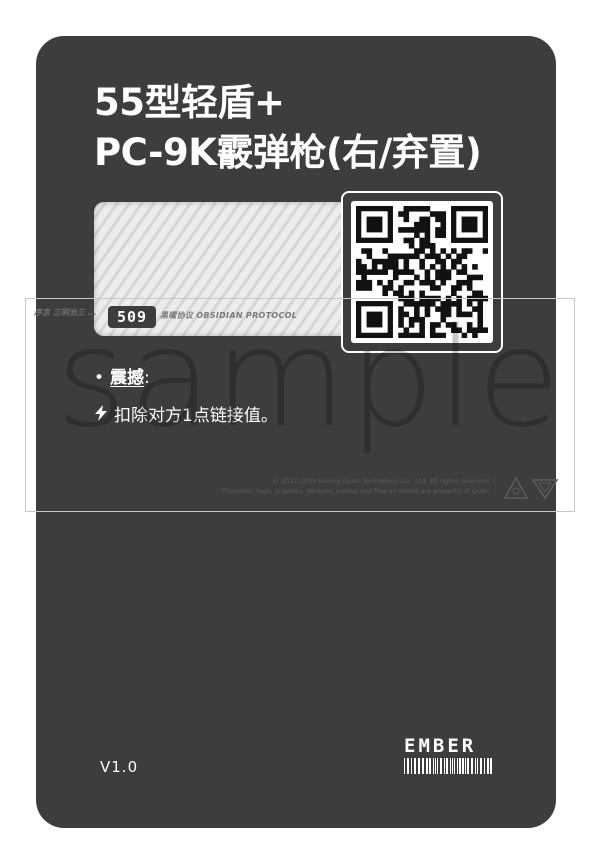 This screenshot has height=863, width=591. I want to click on rating-mark-icons, so click(531, 490).